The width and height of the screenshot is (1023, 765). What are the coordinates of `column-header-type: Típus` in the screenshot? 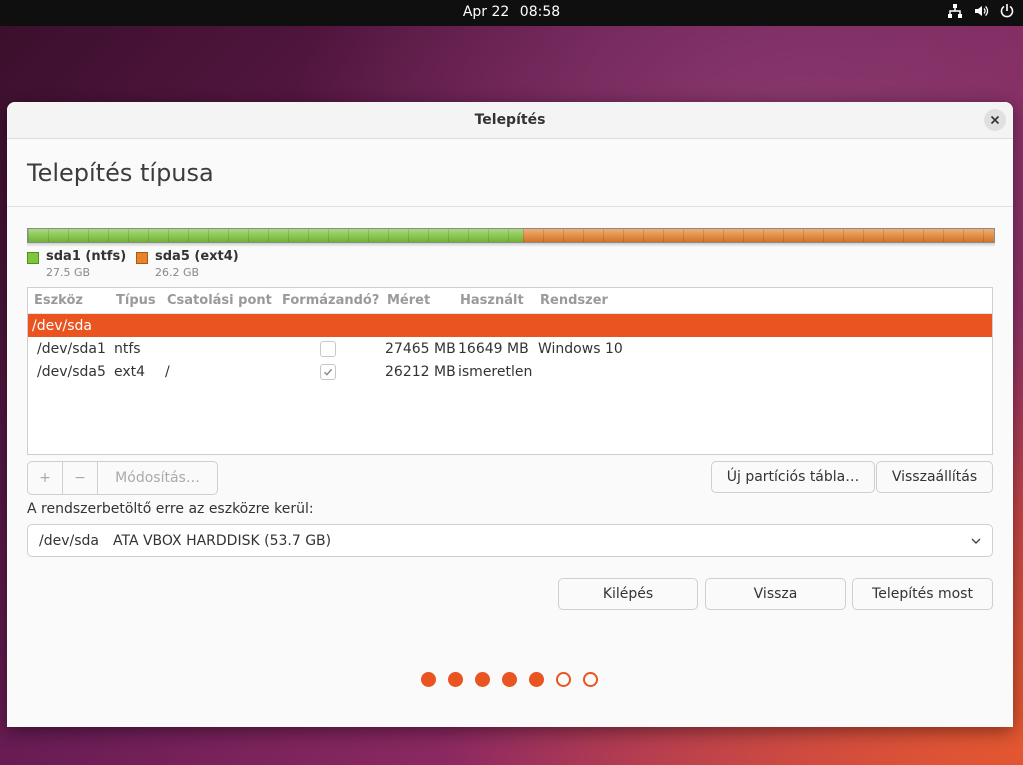 It's located at (136, 300).